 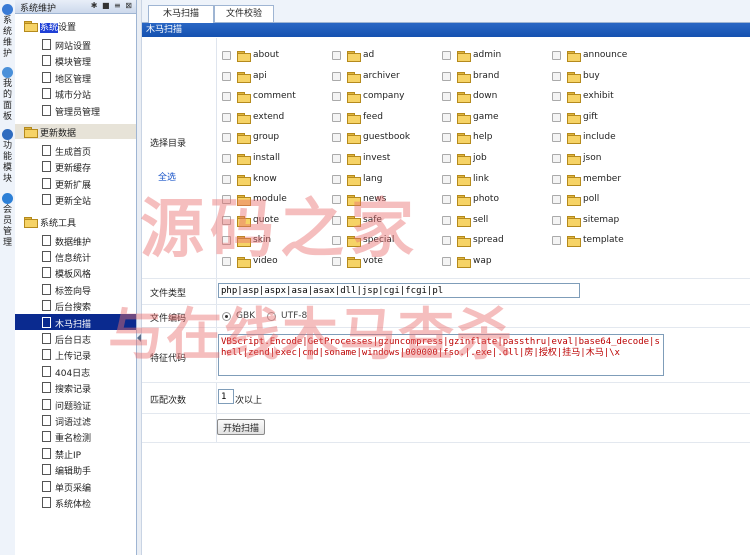 What do you see at coordinates (139, 338) in the screenshot?
I see `collapse-arrow-icon` at bounding box center [139, 338].